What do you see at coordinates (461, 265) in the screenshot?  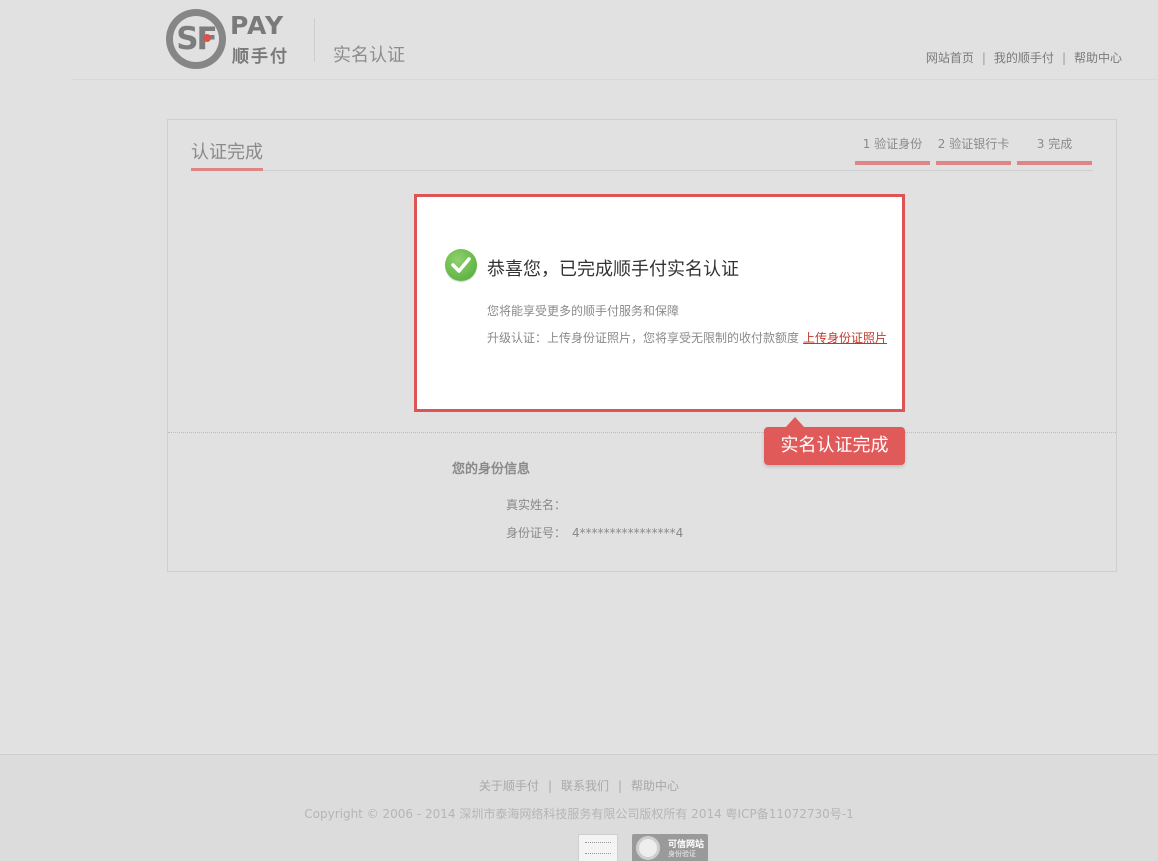 I see `success-check-icon` at bounding box center [461, 265].